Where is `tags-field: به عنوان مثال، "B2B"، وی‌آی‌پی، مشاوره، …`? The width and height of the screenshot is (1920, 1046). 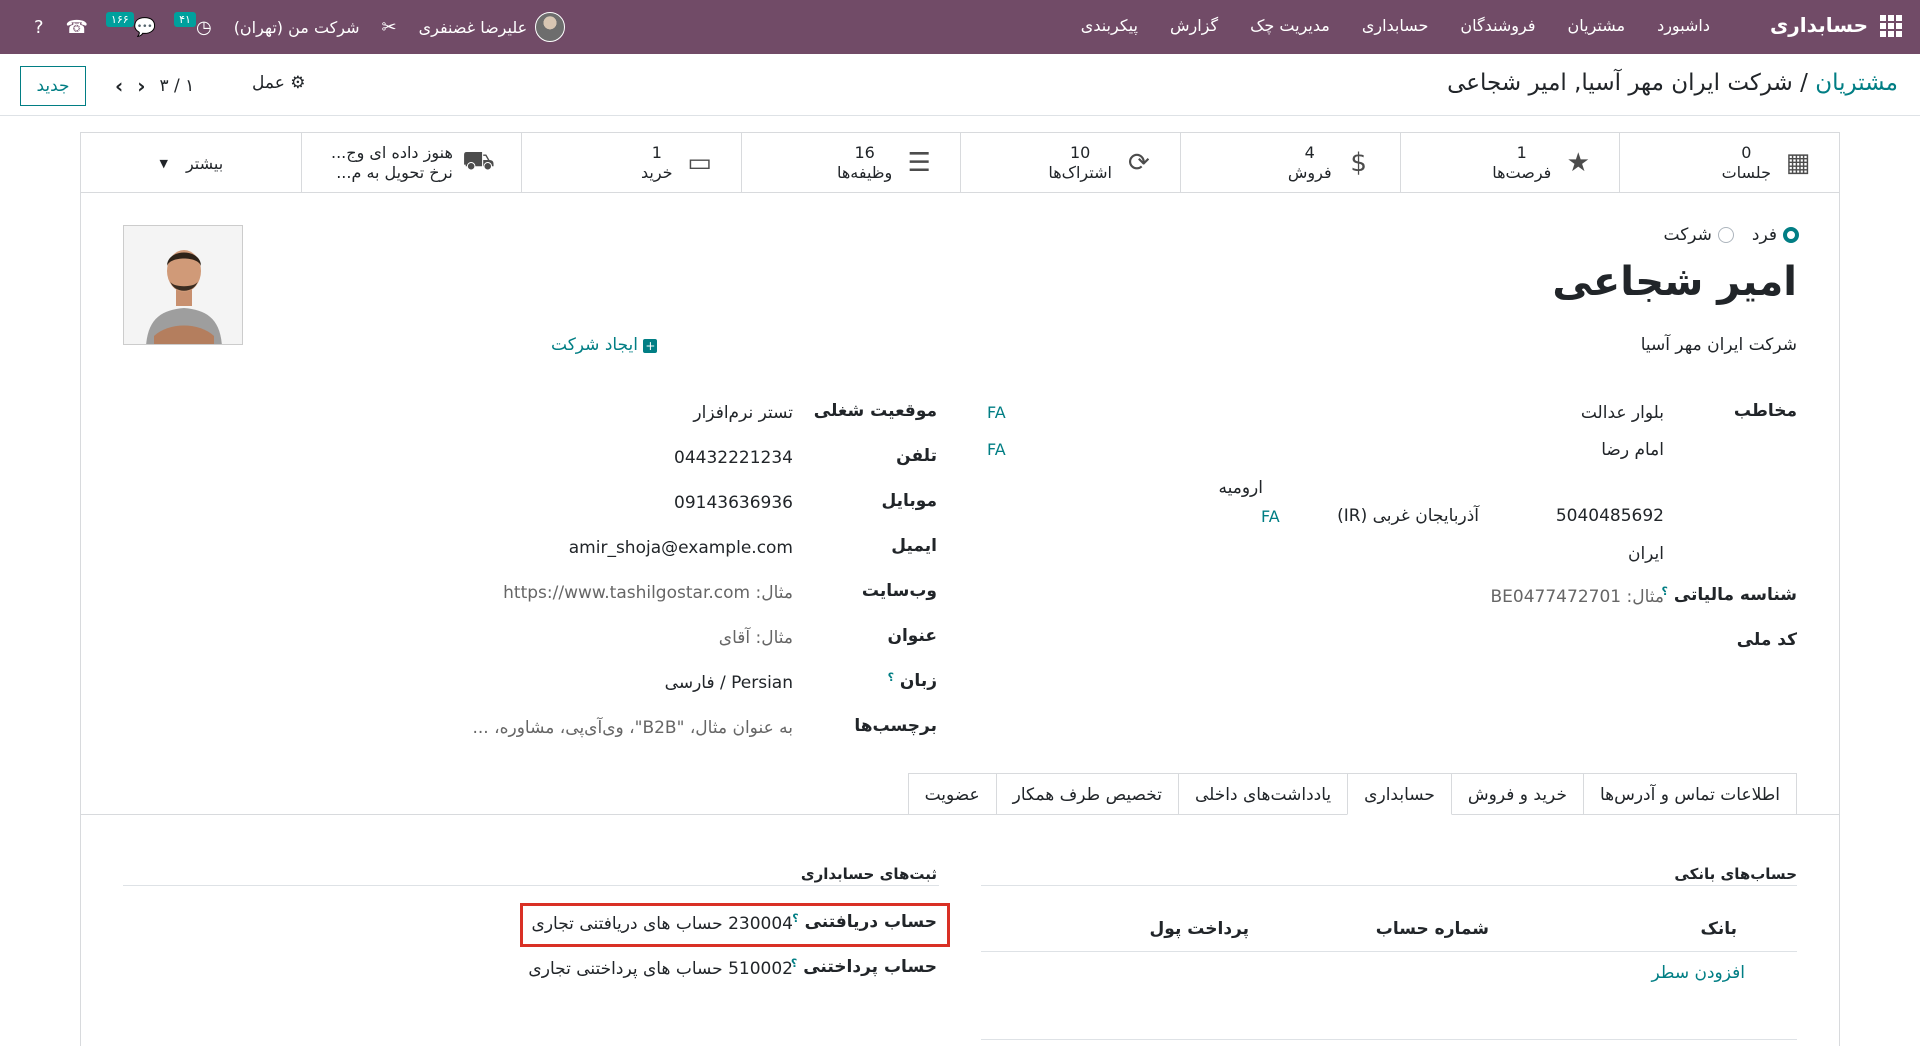 tags-field: به عنوان مثال، "B2B"، وی‌آی‌پی، مشاوره، … is located at coordinates (633, 728).